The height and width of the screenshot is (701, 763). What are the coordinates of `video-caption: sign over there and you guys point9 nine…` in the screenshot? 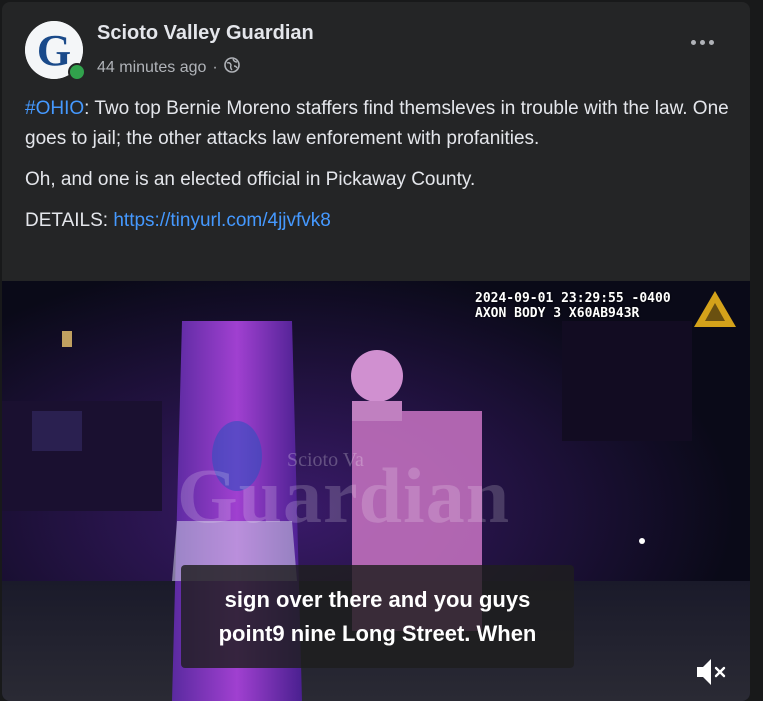 It's located at (377, 616).